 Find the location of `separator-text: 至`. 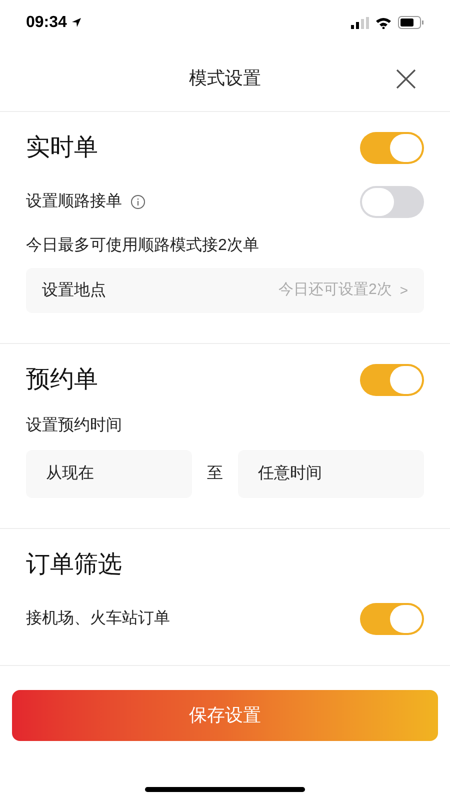

separator-text: 至 is located at coordinates (215, 474).